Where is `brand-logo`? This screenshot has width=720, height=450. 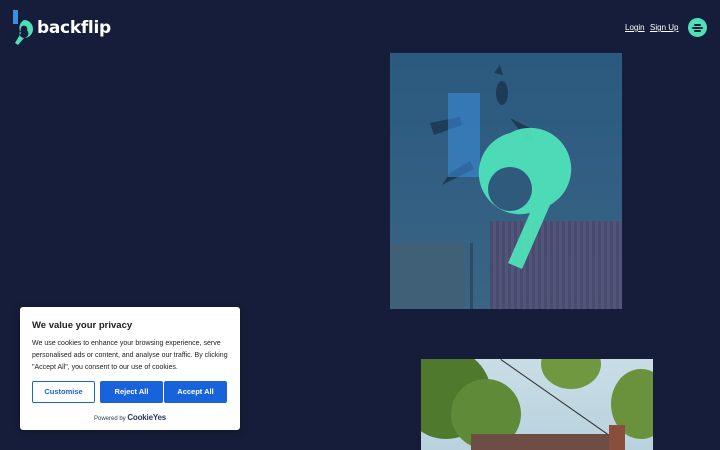 brand-logo is located at coordinates (24, 28).